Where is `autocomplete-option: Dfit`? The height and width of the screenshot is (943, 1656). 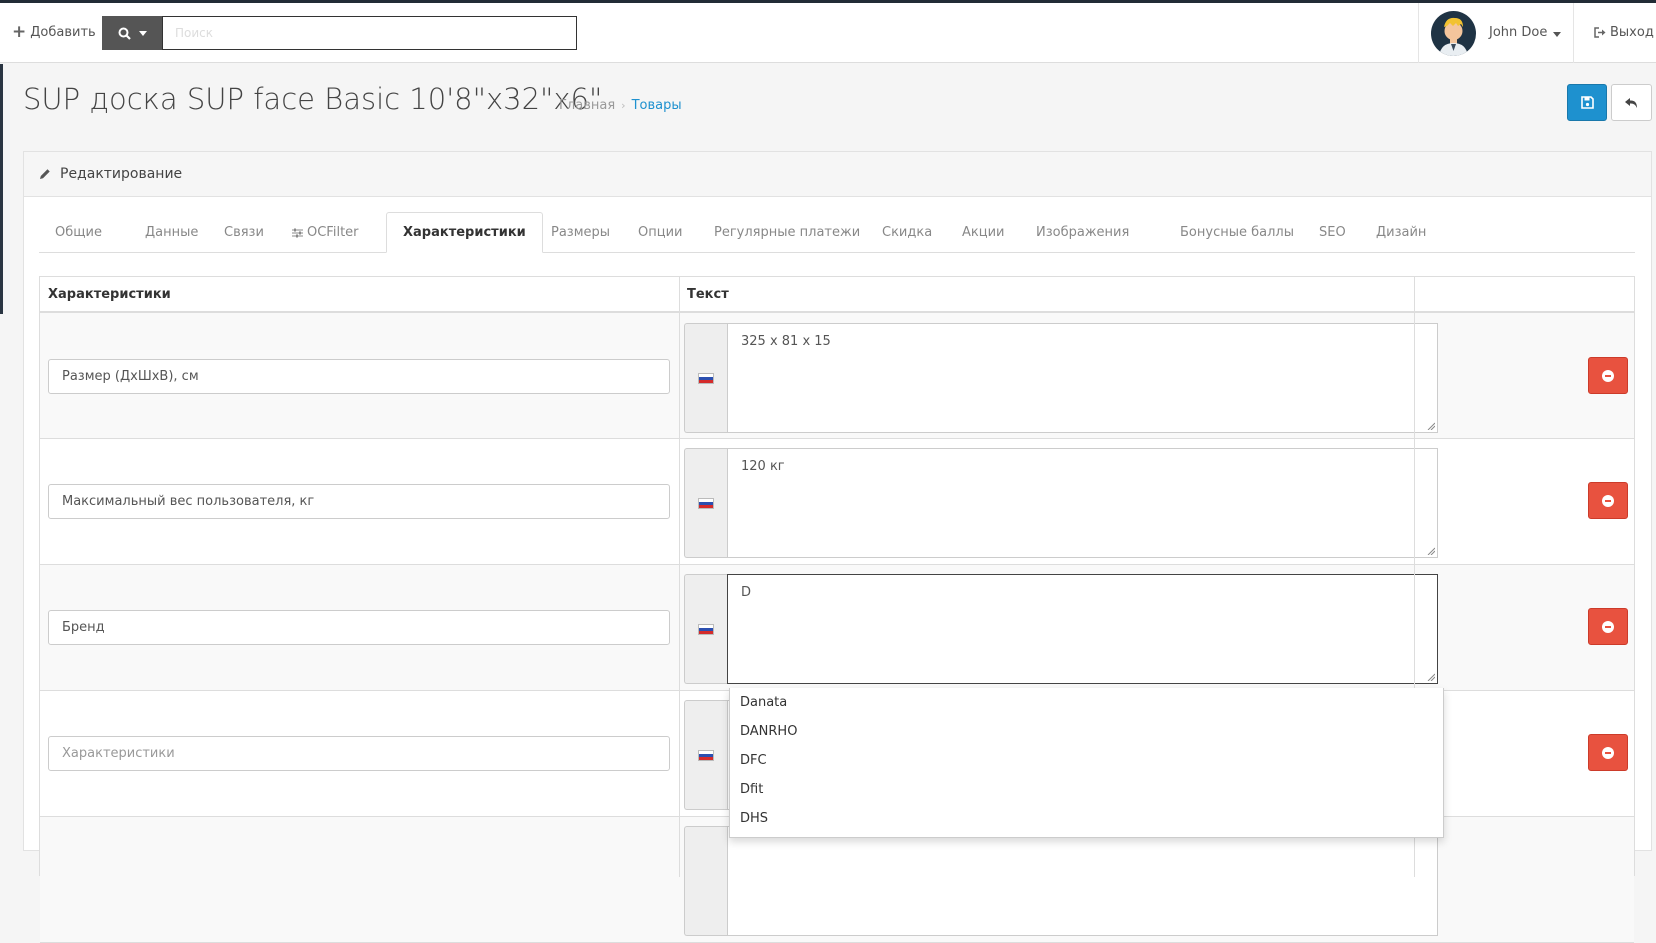 autocomplete-option: Dfit is located at coordinates (1086, 789).